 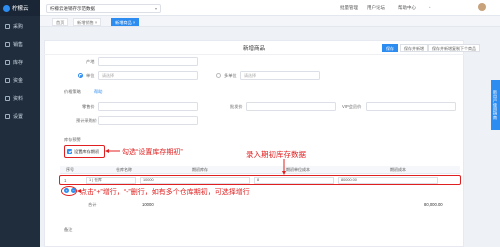 What do you see at coordinates (73, 190) in the screenshot?
I see `remove-row-button: −` at bounding box center [73, 190].